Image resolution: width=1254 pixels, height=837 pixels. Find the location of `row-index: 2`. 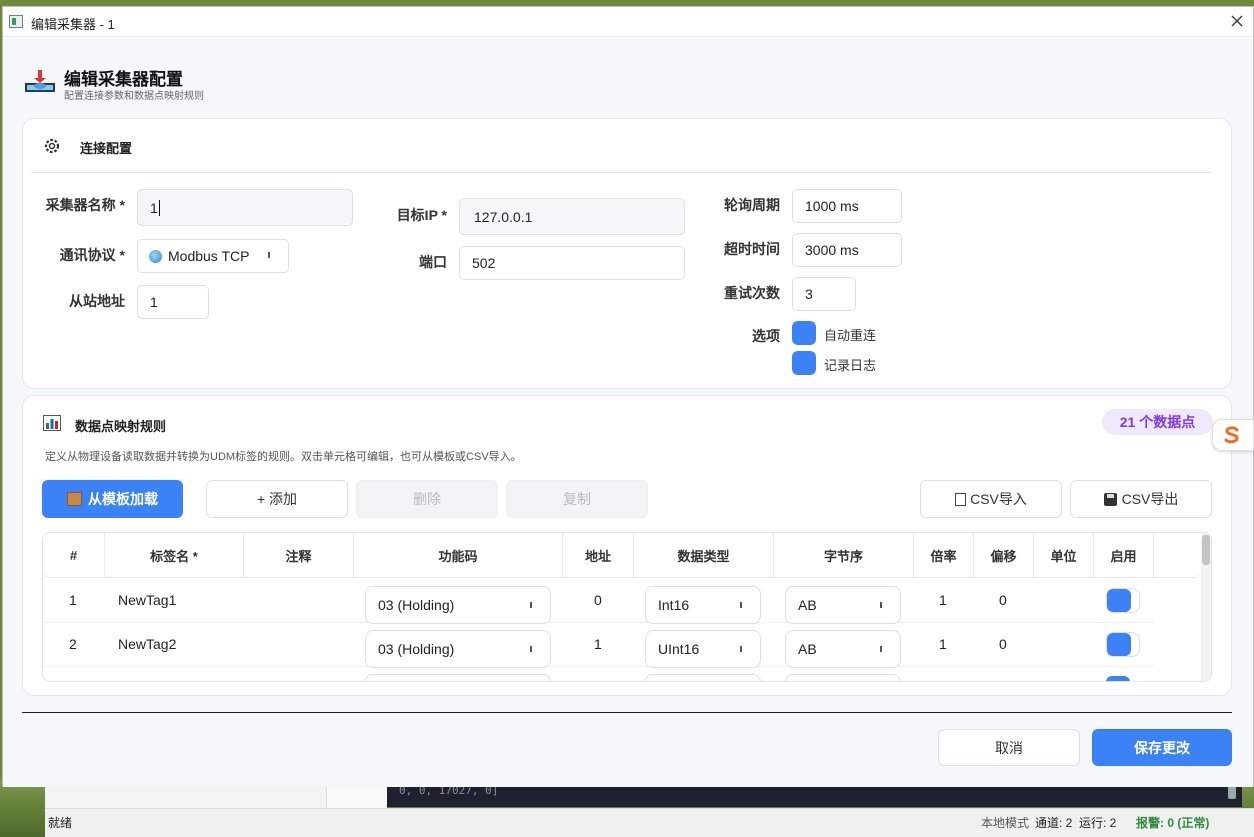

row-index: 2 is located at coordinates (73, 644).